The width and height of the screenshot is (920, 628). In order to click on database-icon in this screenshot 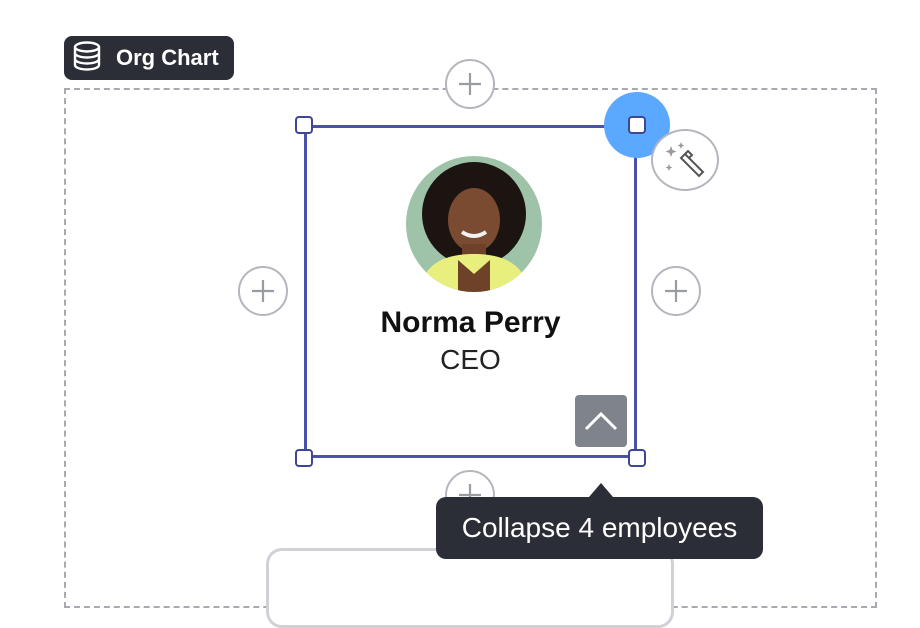, I will do `click(87, 58)`.